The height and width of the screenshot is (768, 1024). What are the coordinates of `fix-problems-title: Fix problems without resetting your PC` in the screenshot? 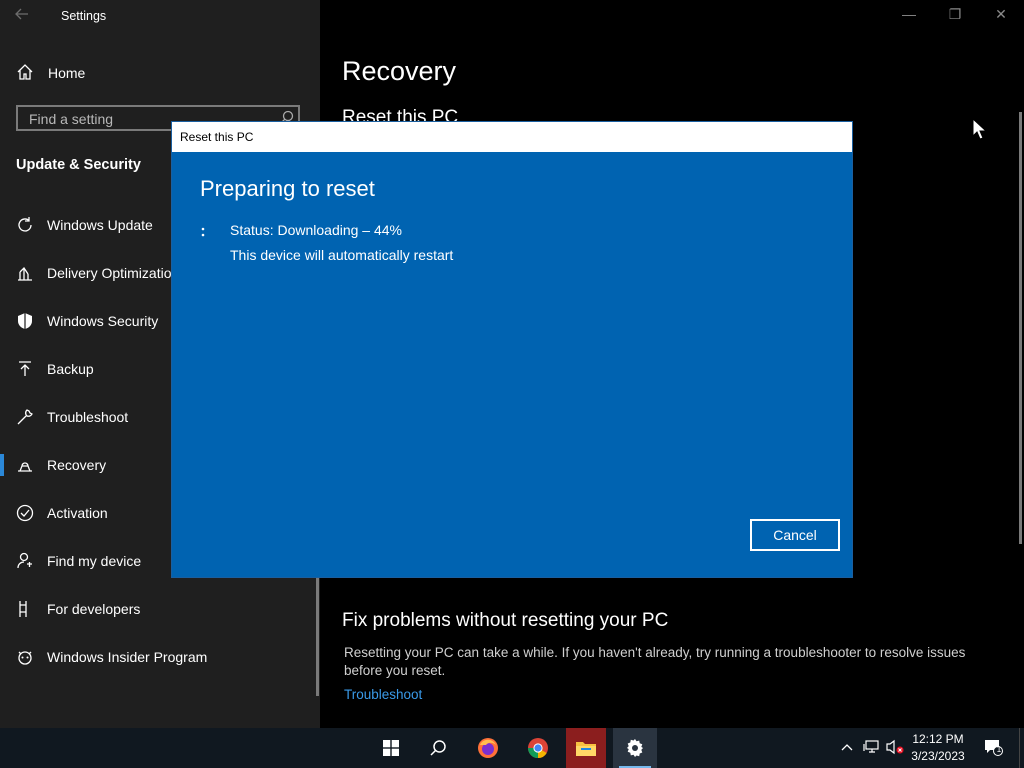 It's located at (505, 620).